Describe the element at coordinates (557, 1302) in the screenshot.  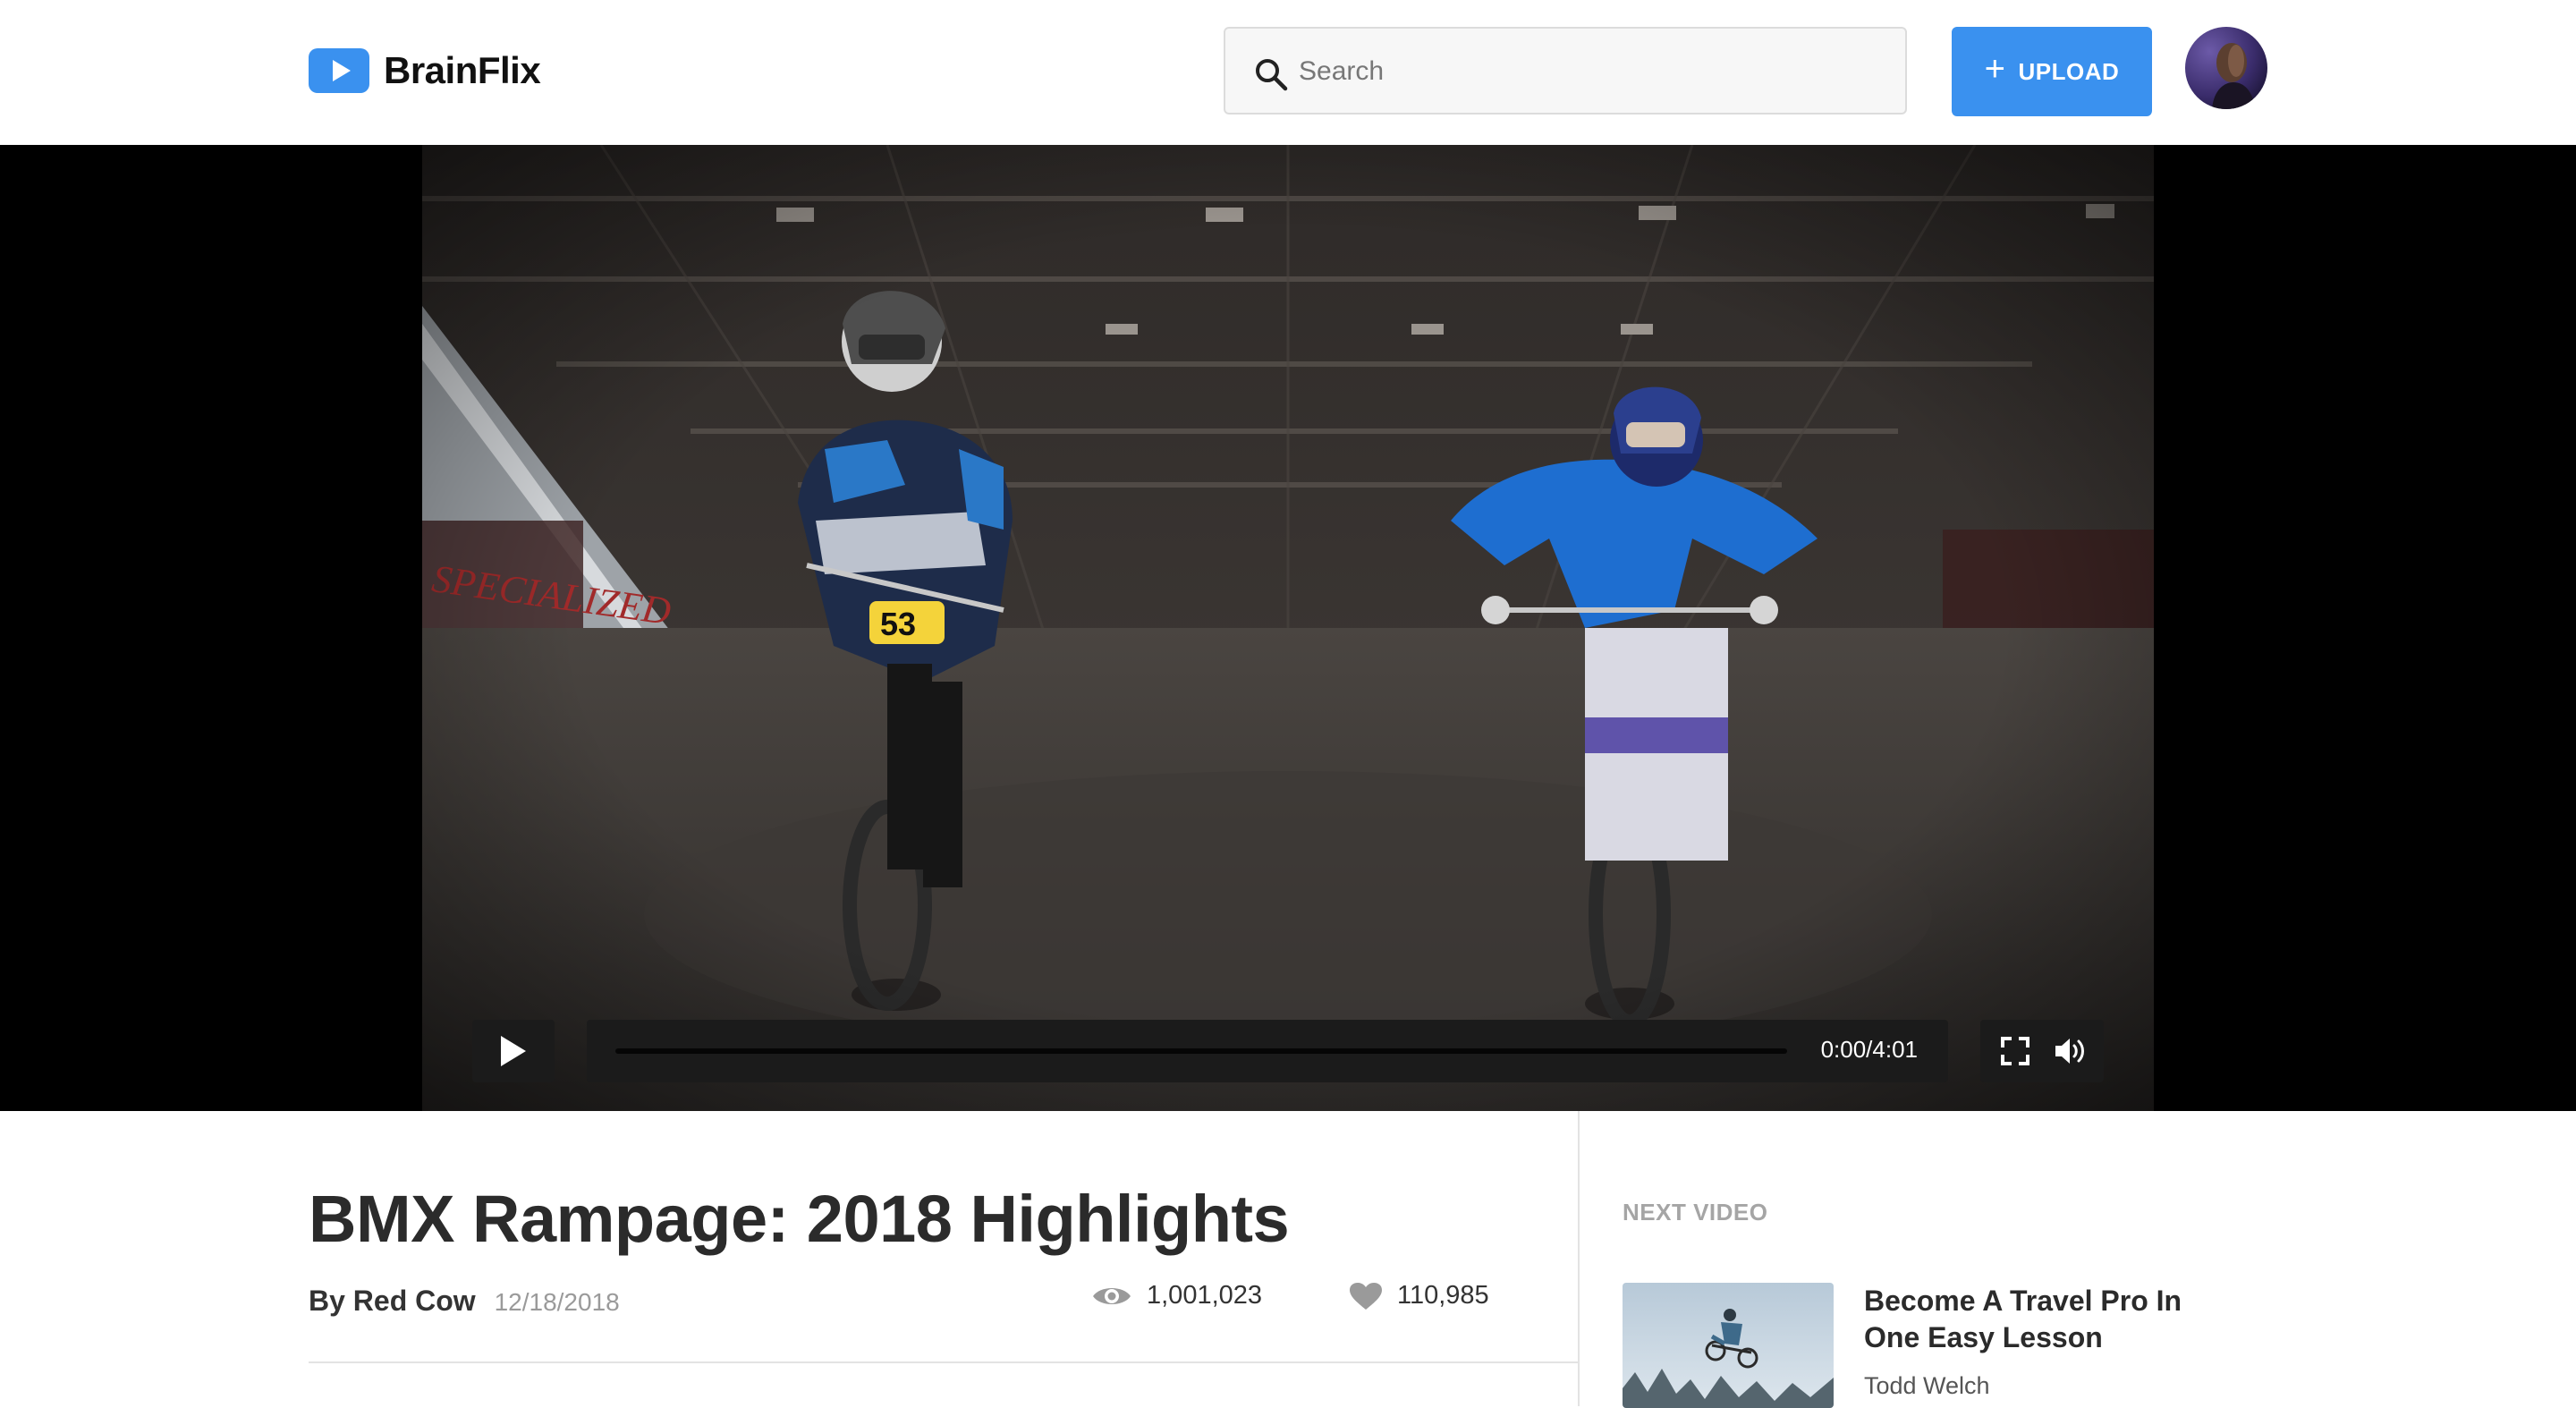
I see `video-date: 12/18/2018` at that location.